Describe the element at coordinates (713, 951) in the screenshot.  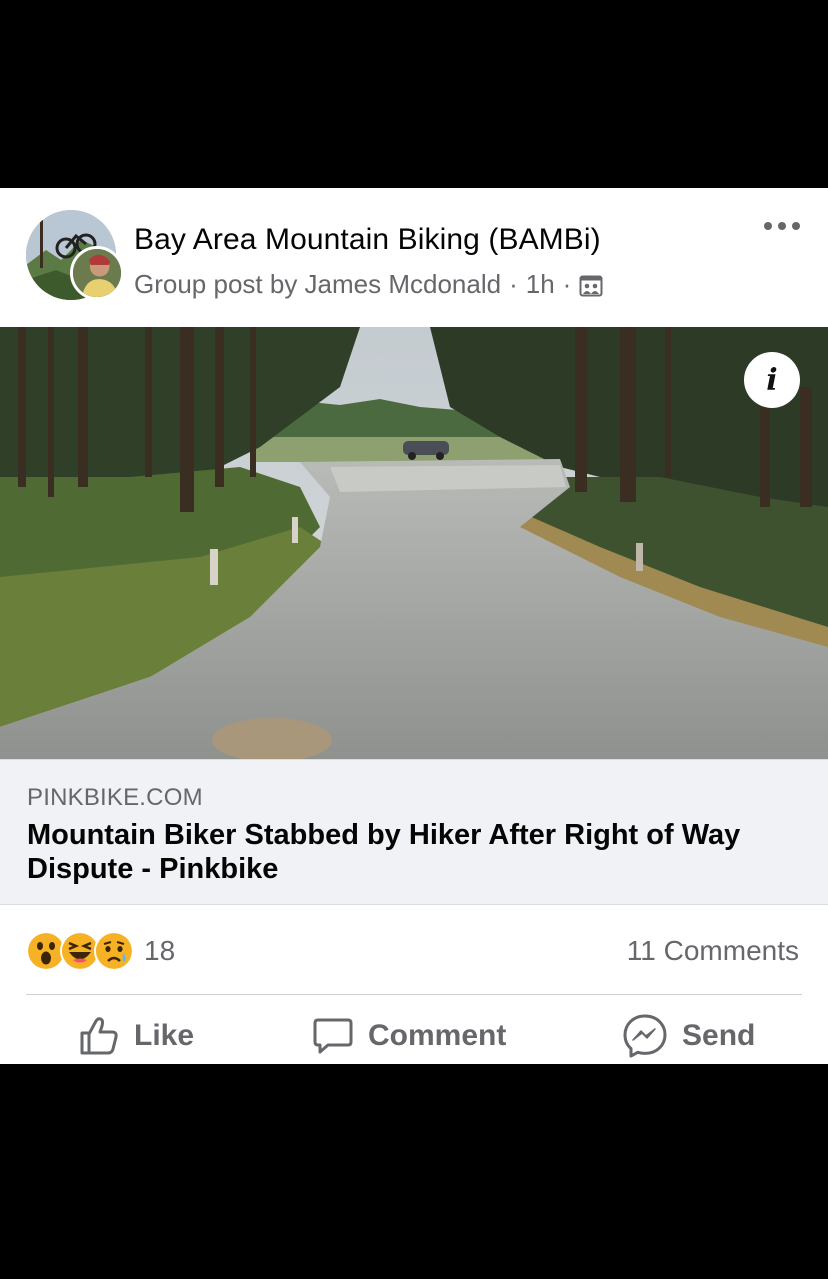
I see `comments-count: 11 Comments` at that location.